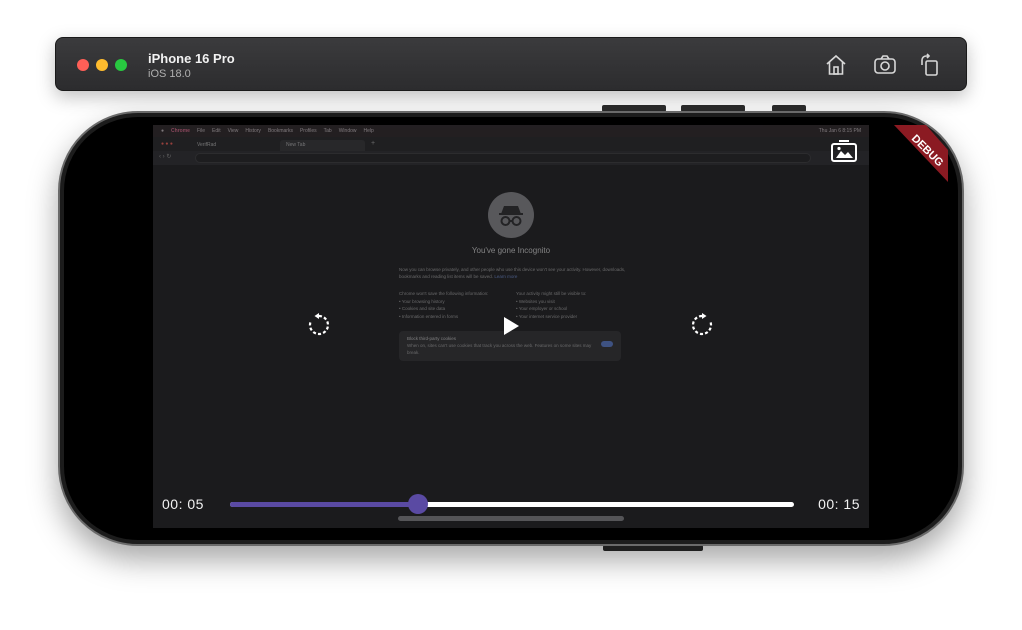 The height and width of the screenshot is (630, 1022). What do you see at coordinates (200, 131) in the screenshot?
I see `menu-item: File` at bounding box center [200, 131].